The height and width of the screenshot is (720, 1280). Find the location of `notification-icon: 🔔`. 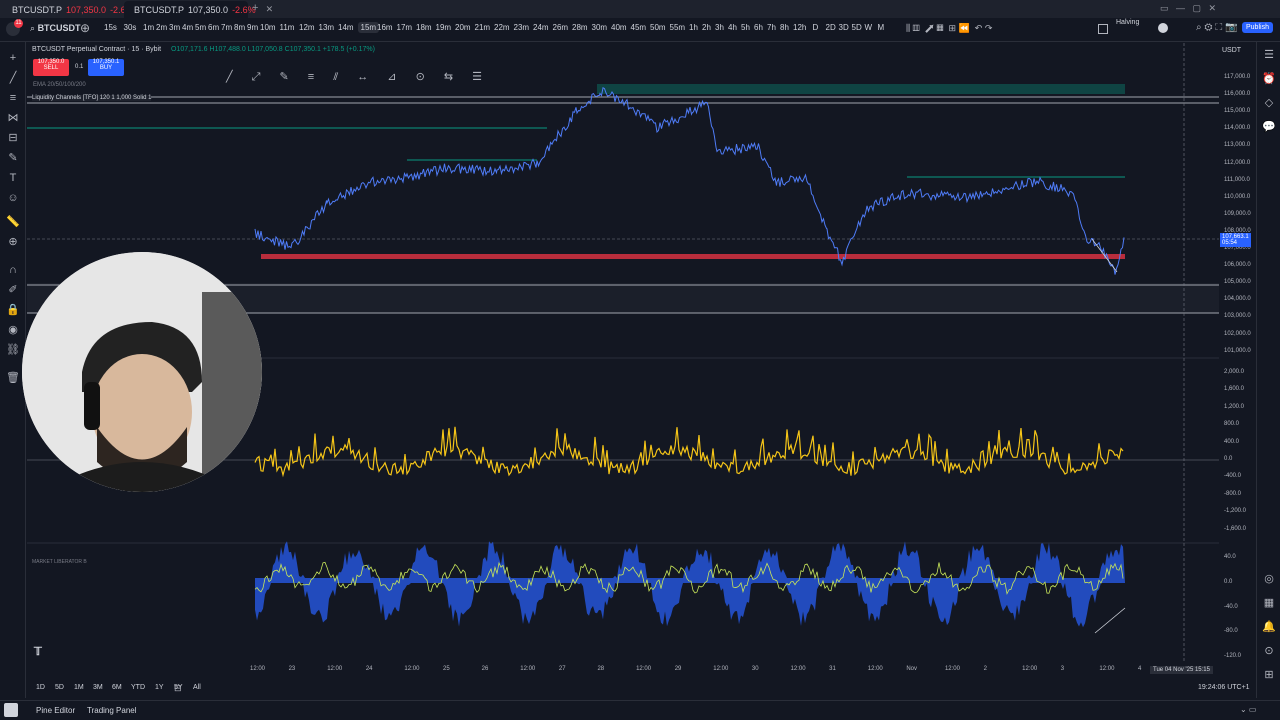

notification-icon: 🔔 is located at coordinates (1269, 627).